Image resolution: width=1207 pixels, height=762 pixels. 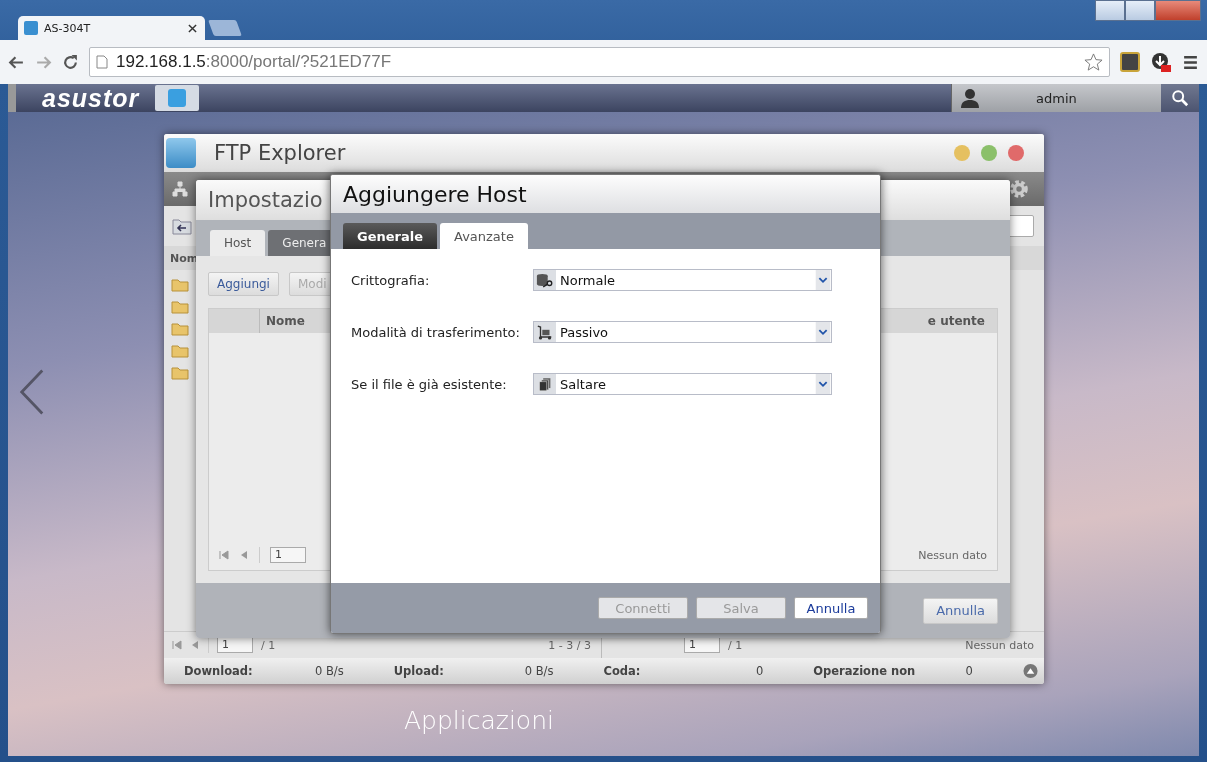 I want to click on app-icon, so click(x=181, y=153).